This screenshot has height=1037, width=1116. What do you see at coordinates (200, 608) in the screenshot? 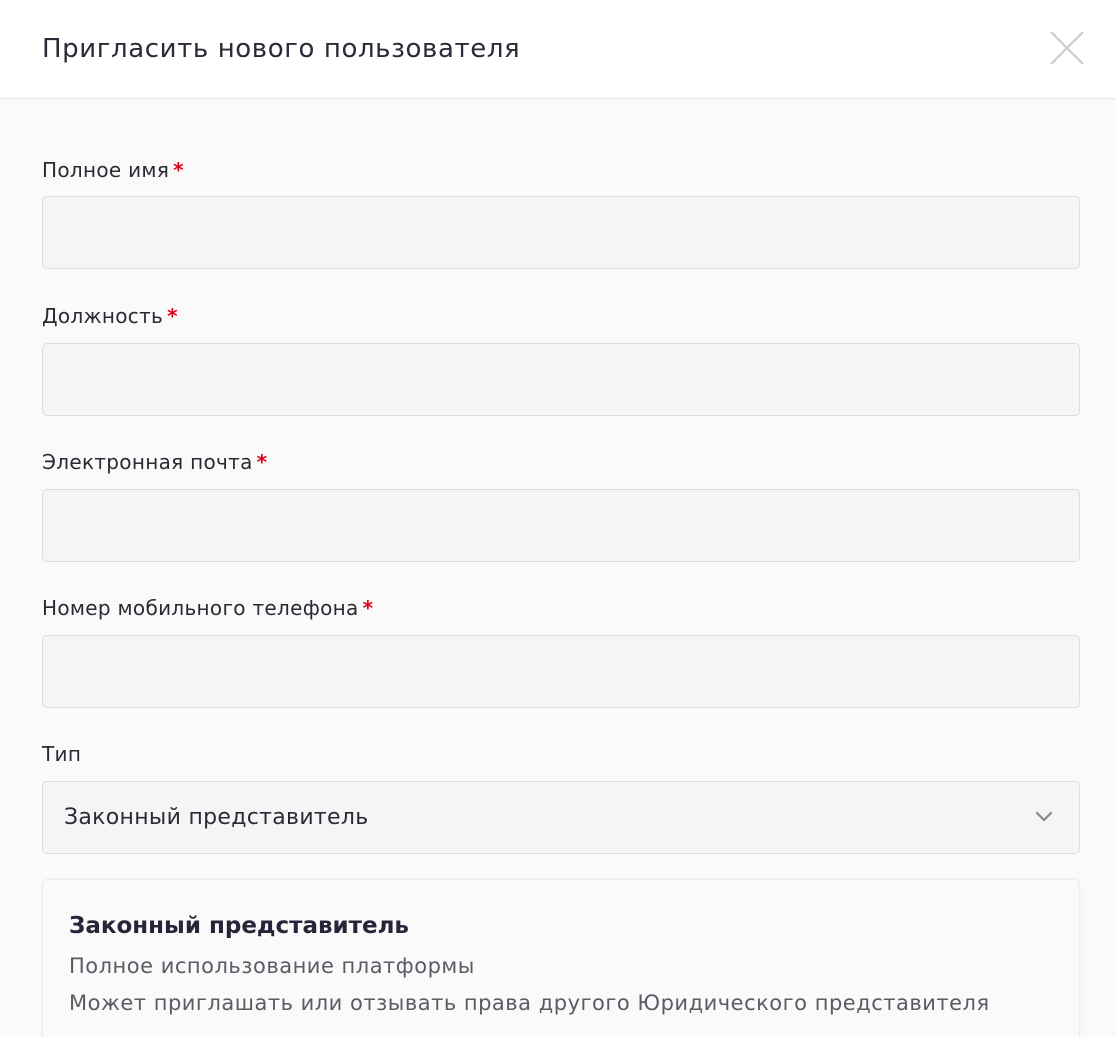
I see `phone-label-text: Номер мобильного телефона` at bounding box center [200, 608].